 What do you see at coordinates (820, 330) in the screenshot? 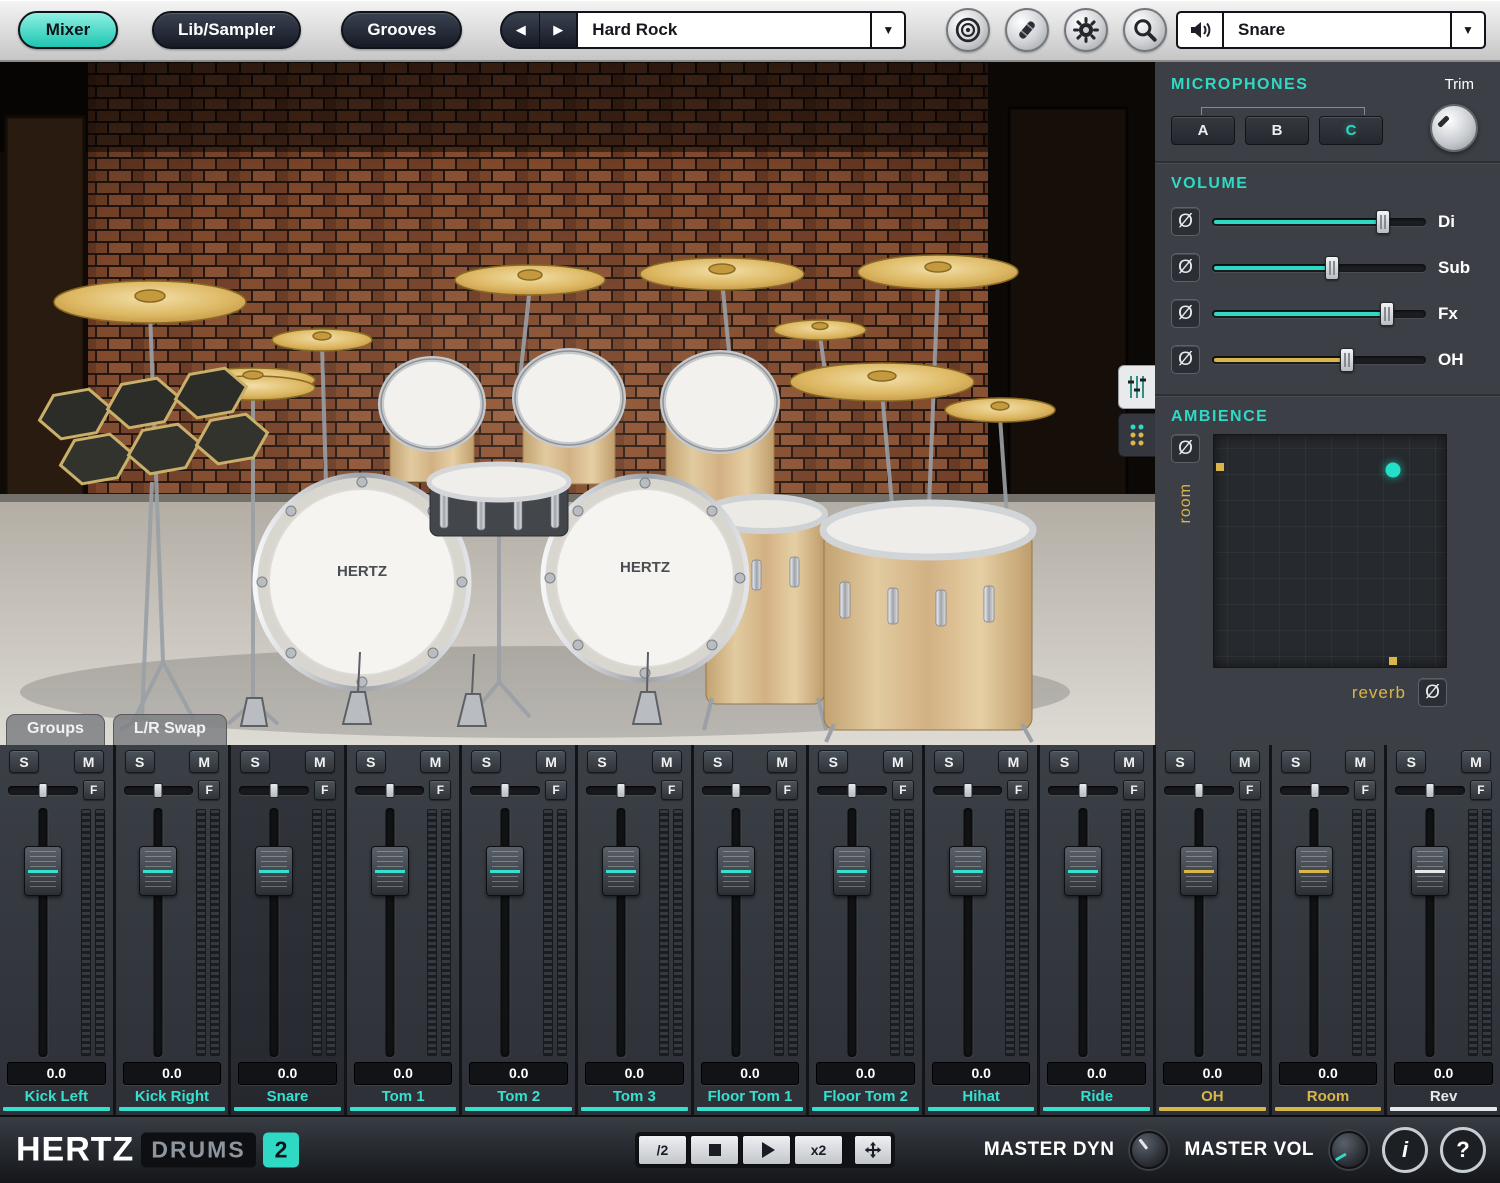
I see `splash-cymbal-mid` at bounding box center [820, 330].